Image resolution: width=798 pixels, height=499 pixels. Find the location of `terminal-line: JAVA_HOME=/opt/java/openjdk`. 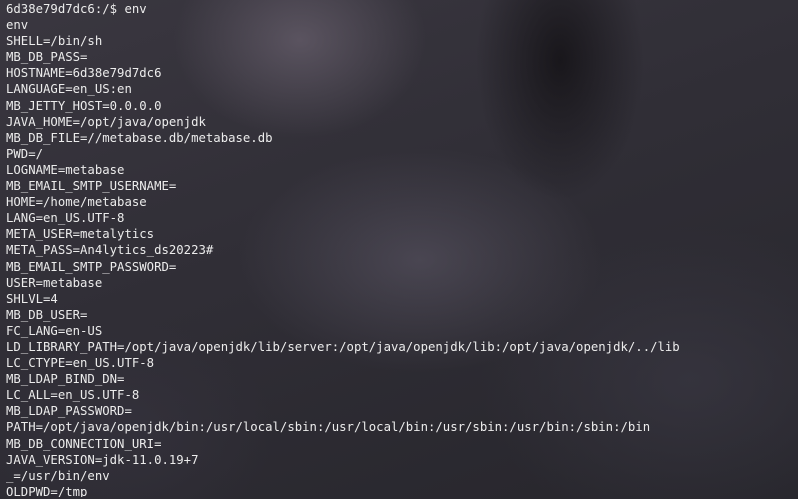

terminal-line: JAVA_HOME=/opt/java/openjdk is located at coordinates (106, 121).